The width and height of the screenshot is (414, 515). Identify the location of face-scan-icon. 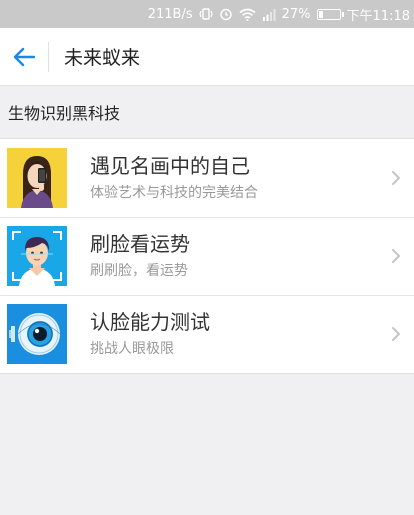
(37, 256).